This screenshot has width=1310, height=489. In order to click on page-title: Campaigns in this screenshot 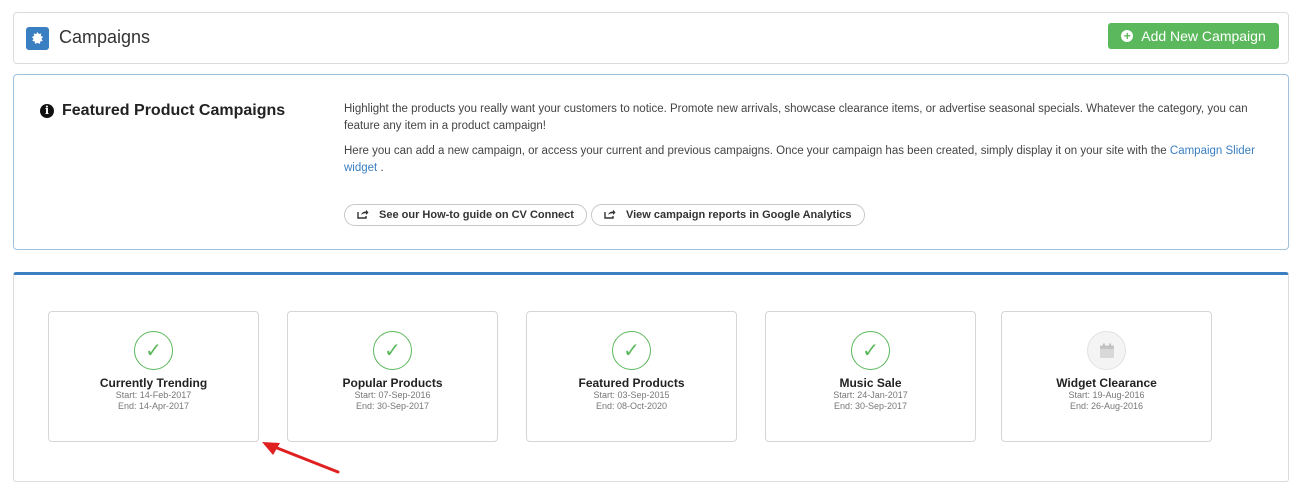, I will do `click(105, 37)`.